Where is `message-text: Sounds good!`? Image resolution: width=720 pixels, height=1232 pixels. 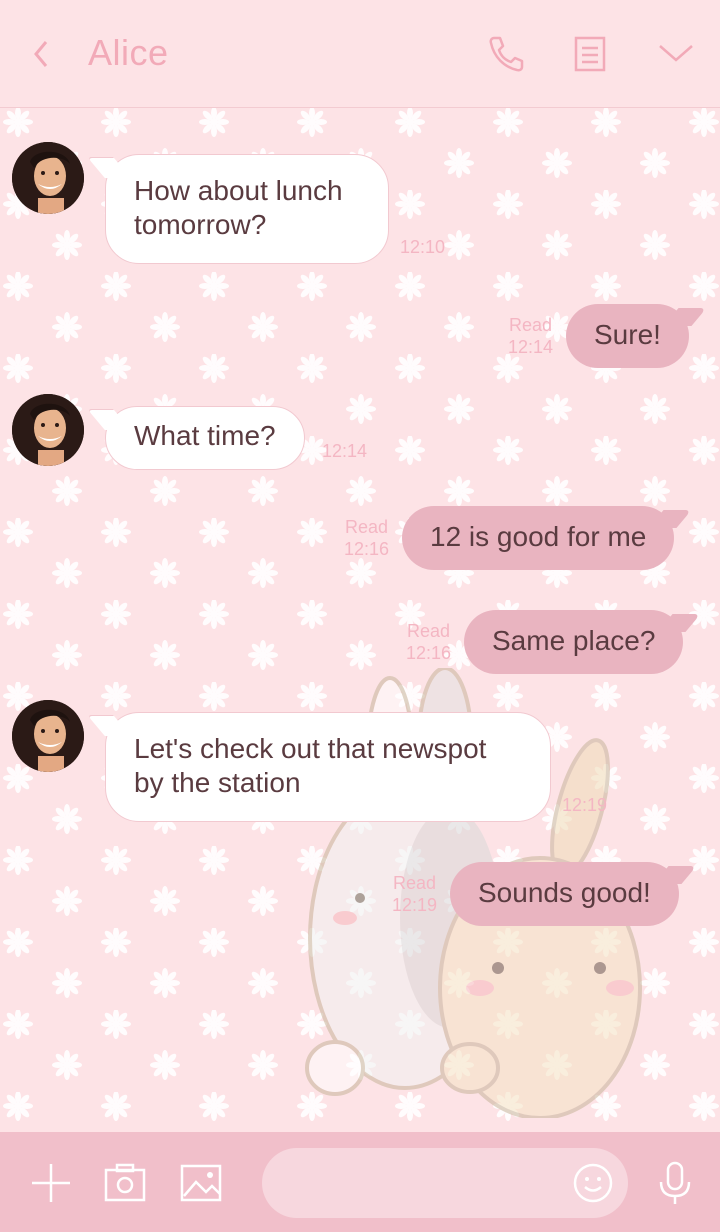 message-text: Sounds good! is located at coordinates (564, 892).